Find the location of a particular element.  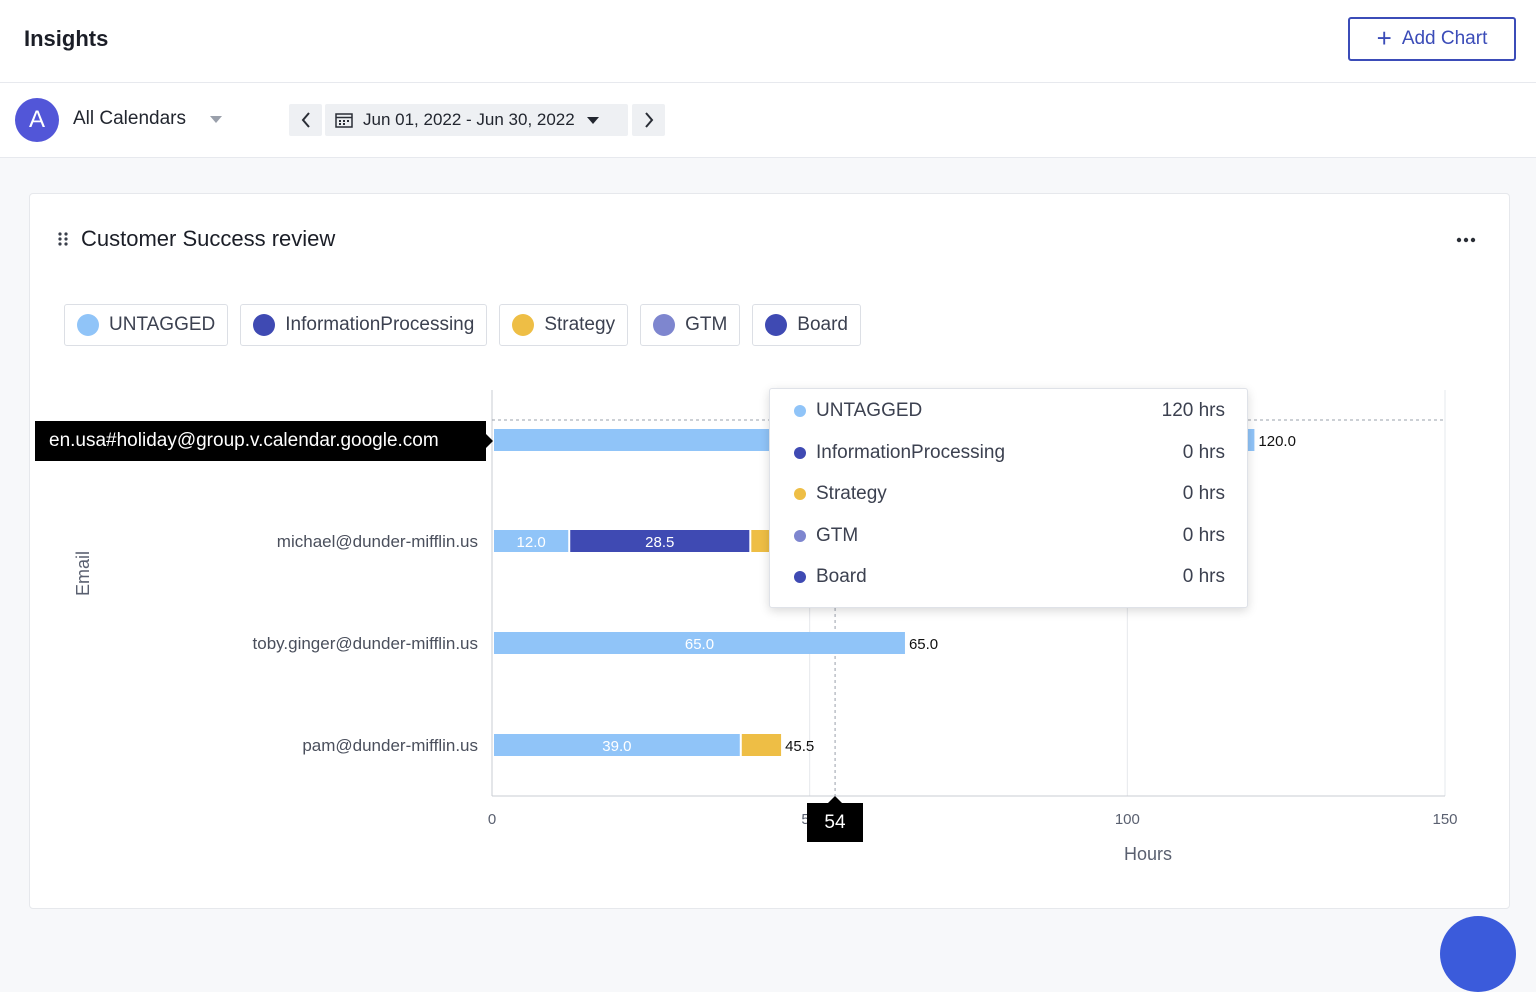

y-axis-title: Email is located at coordinates (83, 573).